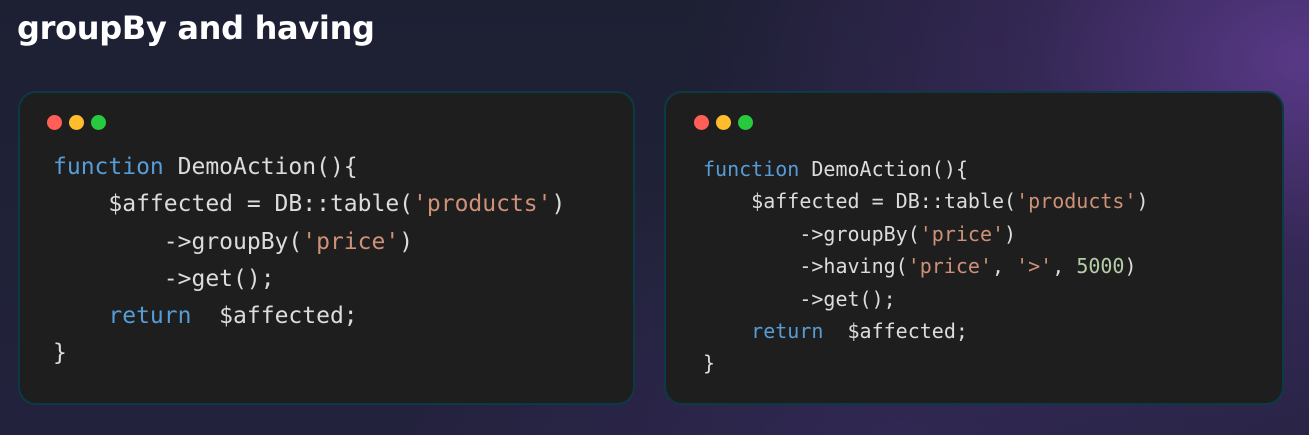 The width and height of the screenshot is (1309, 435). What do you see at coordinates (853, 266) in the screenshot?
I see `code-text: ->having(` at bounding box center [853, 266].